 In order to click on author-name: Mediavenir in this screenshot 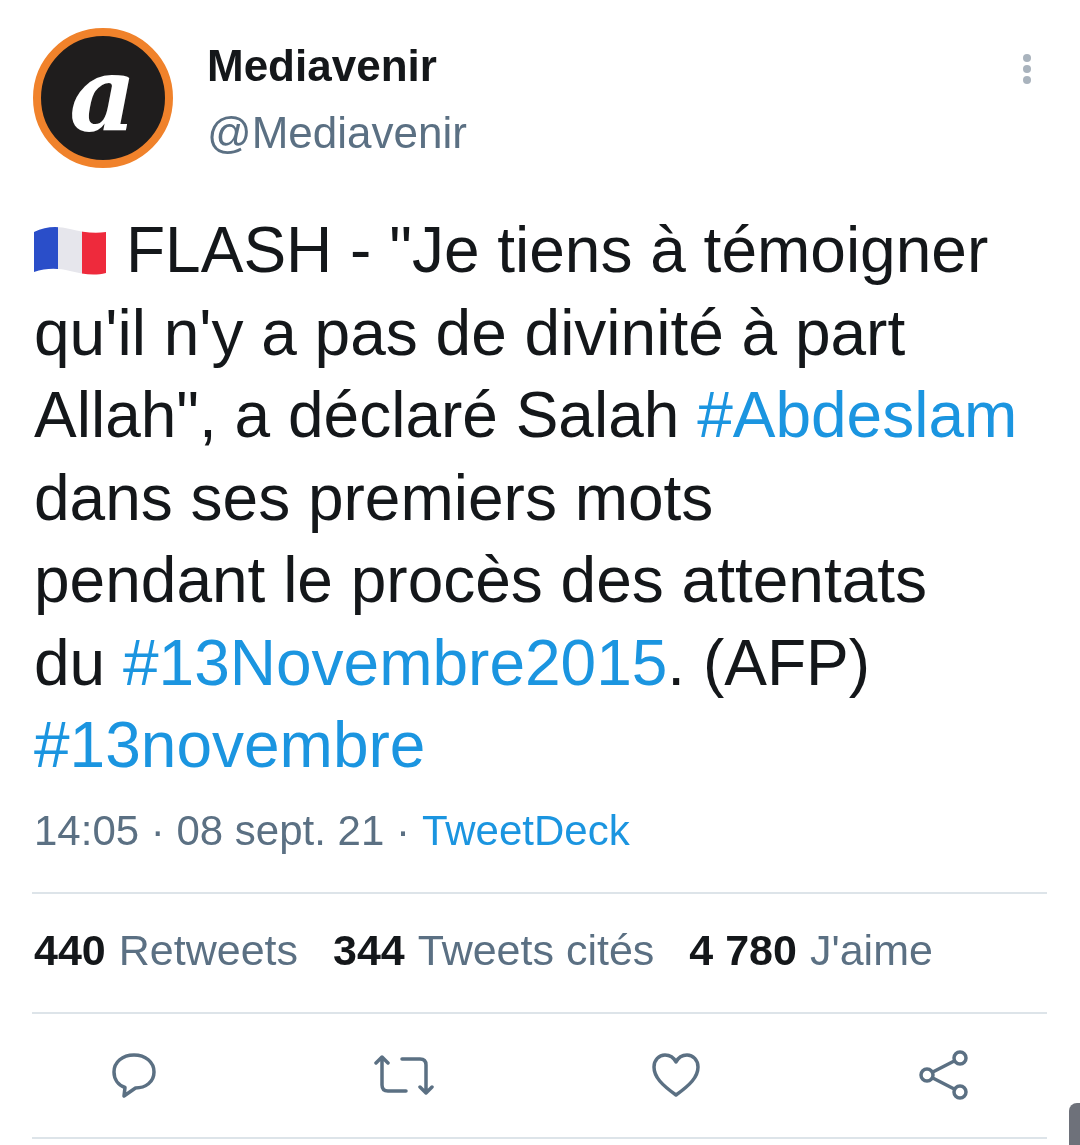, I will do `click(322, 66)`.